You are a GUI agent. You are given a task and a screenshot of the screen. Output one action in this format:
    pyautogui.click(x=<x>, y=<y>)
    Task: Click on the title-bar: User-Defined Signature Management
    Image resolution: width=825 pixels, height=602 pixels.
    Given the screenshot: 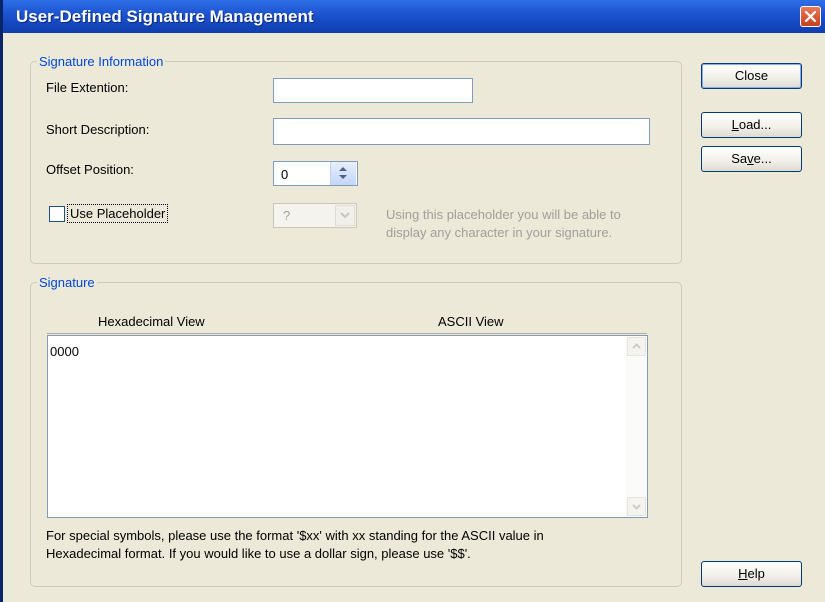 What is the action you would take?
    pyautogui.click(x=414, y=16)
    